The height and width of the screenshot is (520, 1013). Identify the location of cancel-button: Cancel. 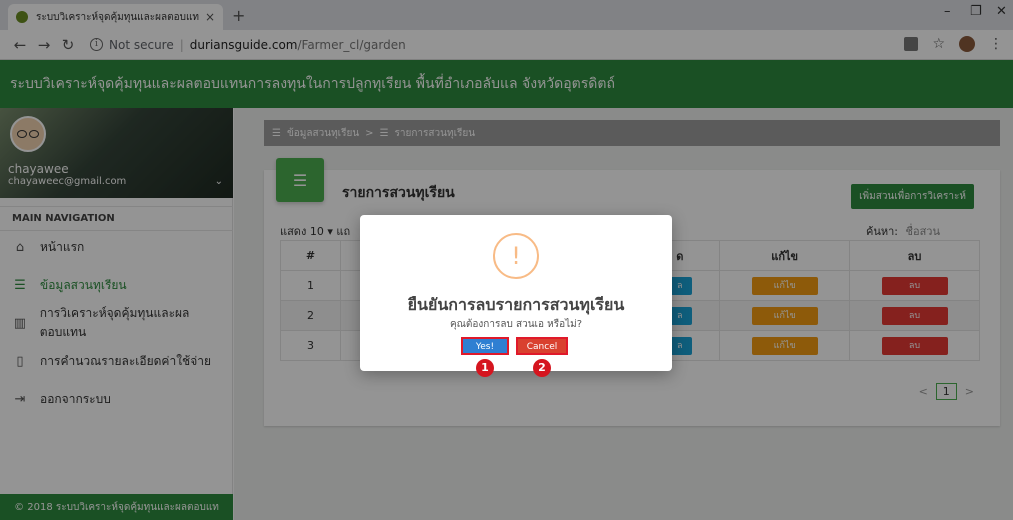
(542, 346).